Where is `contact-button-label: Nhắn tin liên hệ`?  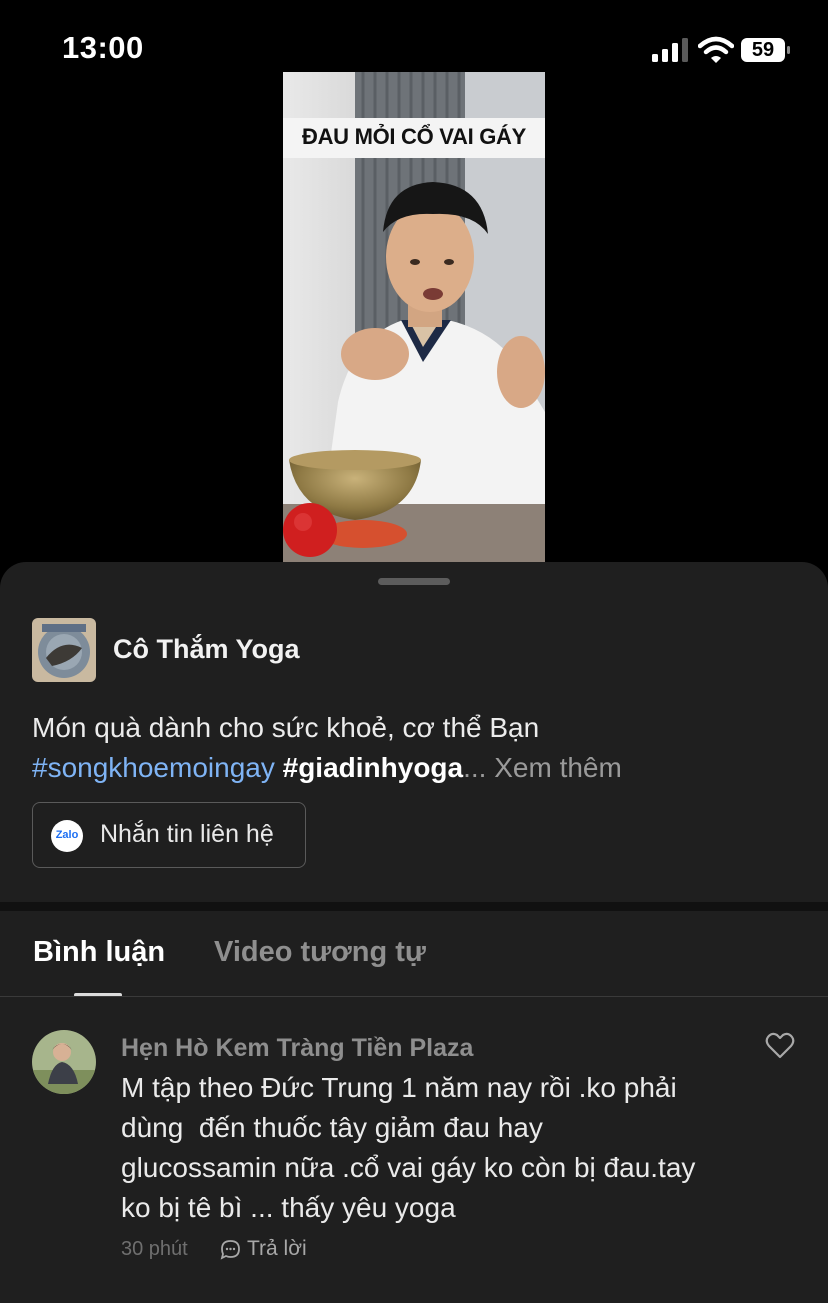 contact-button-label: Nhắn tin liên hệ is located at coordinates (187, 834).